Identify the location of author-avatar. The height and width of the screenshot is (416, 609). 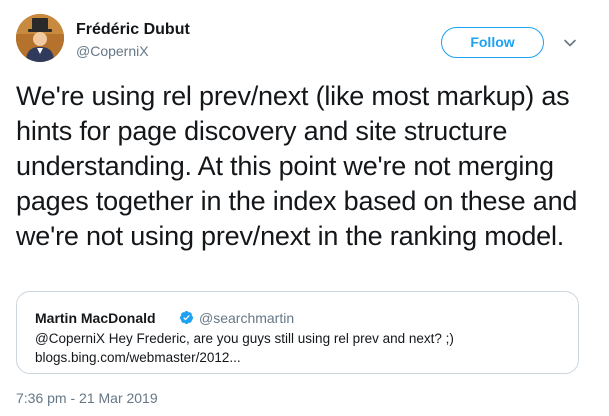
(40, 38).